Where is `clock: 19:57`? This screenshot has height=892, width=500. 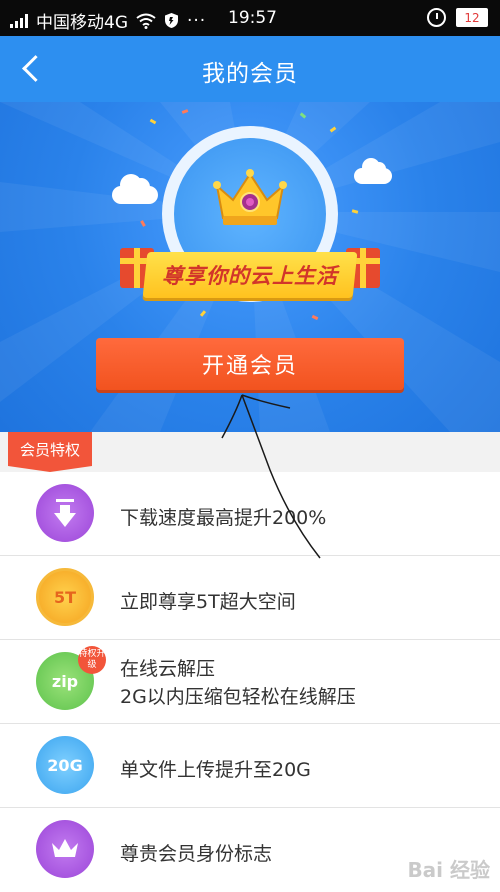 clock: 19:57 is located at coordinates (252, 18).